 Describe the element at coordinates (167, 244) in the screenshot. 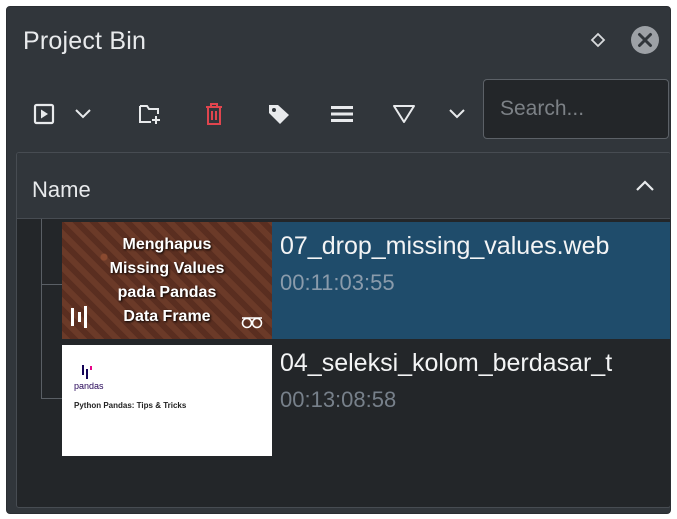

I see `thumbnail-text: Menghapus` at that location.